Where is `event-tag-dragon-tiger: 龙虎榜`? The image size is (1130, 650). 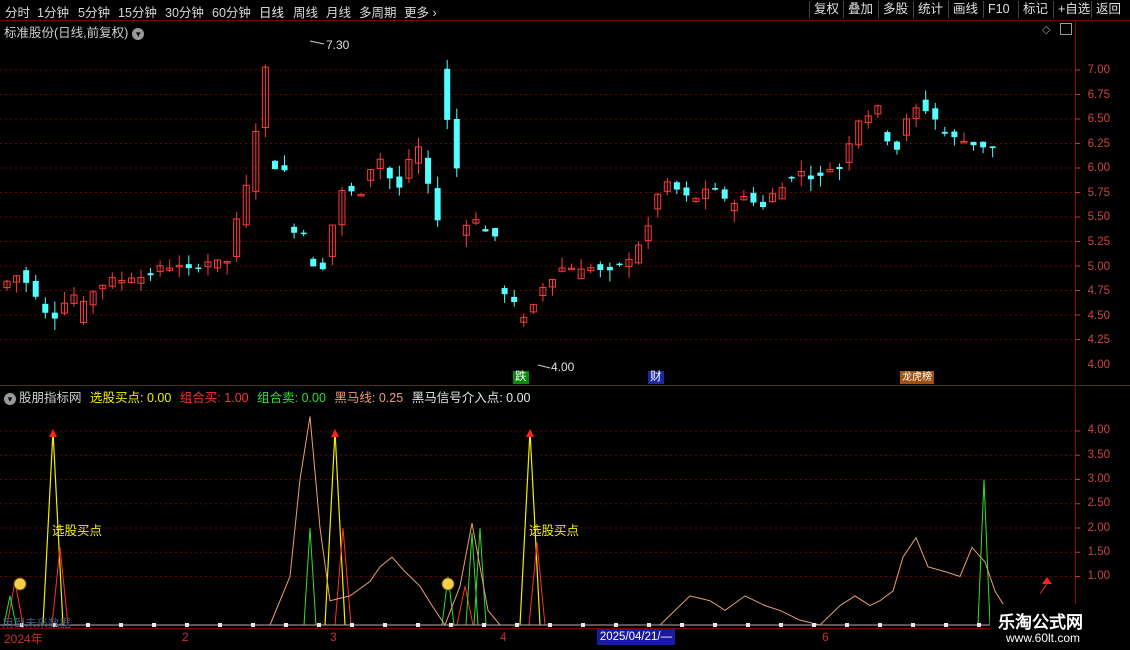 event-tag-dragon-tiger: 龙虎榜 is located at coordinates (917, 377).